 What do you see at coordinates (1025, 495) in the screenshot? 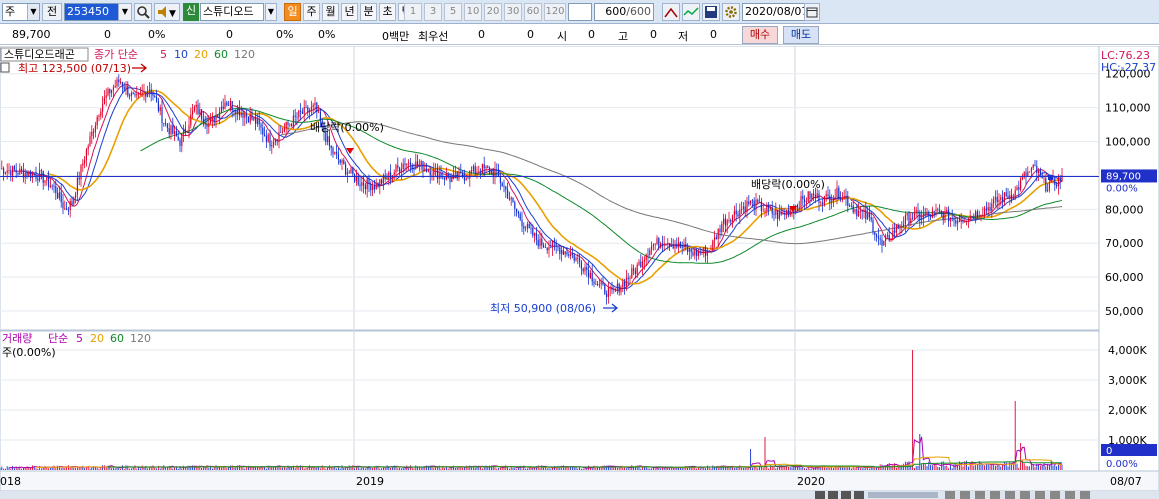
I see `trend-tool-icon` at bounding box center [1025, 495].